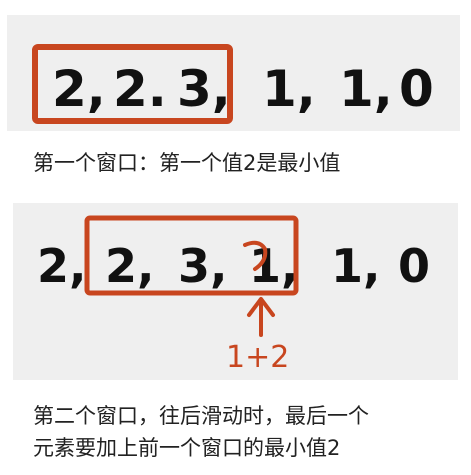 Image resolution: width=471 pixels, height=475 pixels. Describe the element at coordinates (140, 89) in the screenshot. I see `p1-item-2: 2.` at that location.